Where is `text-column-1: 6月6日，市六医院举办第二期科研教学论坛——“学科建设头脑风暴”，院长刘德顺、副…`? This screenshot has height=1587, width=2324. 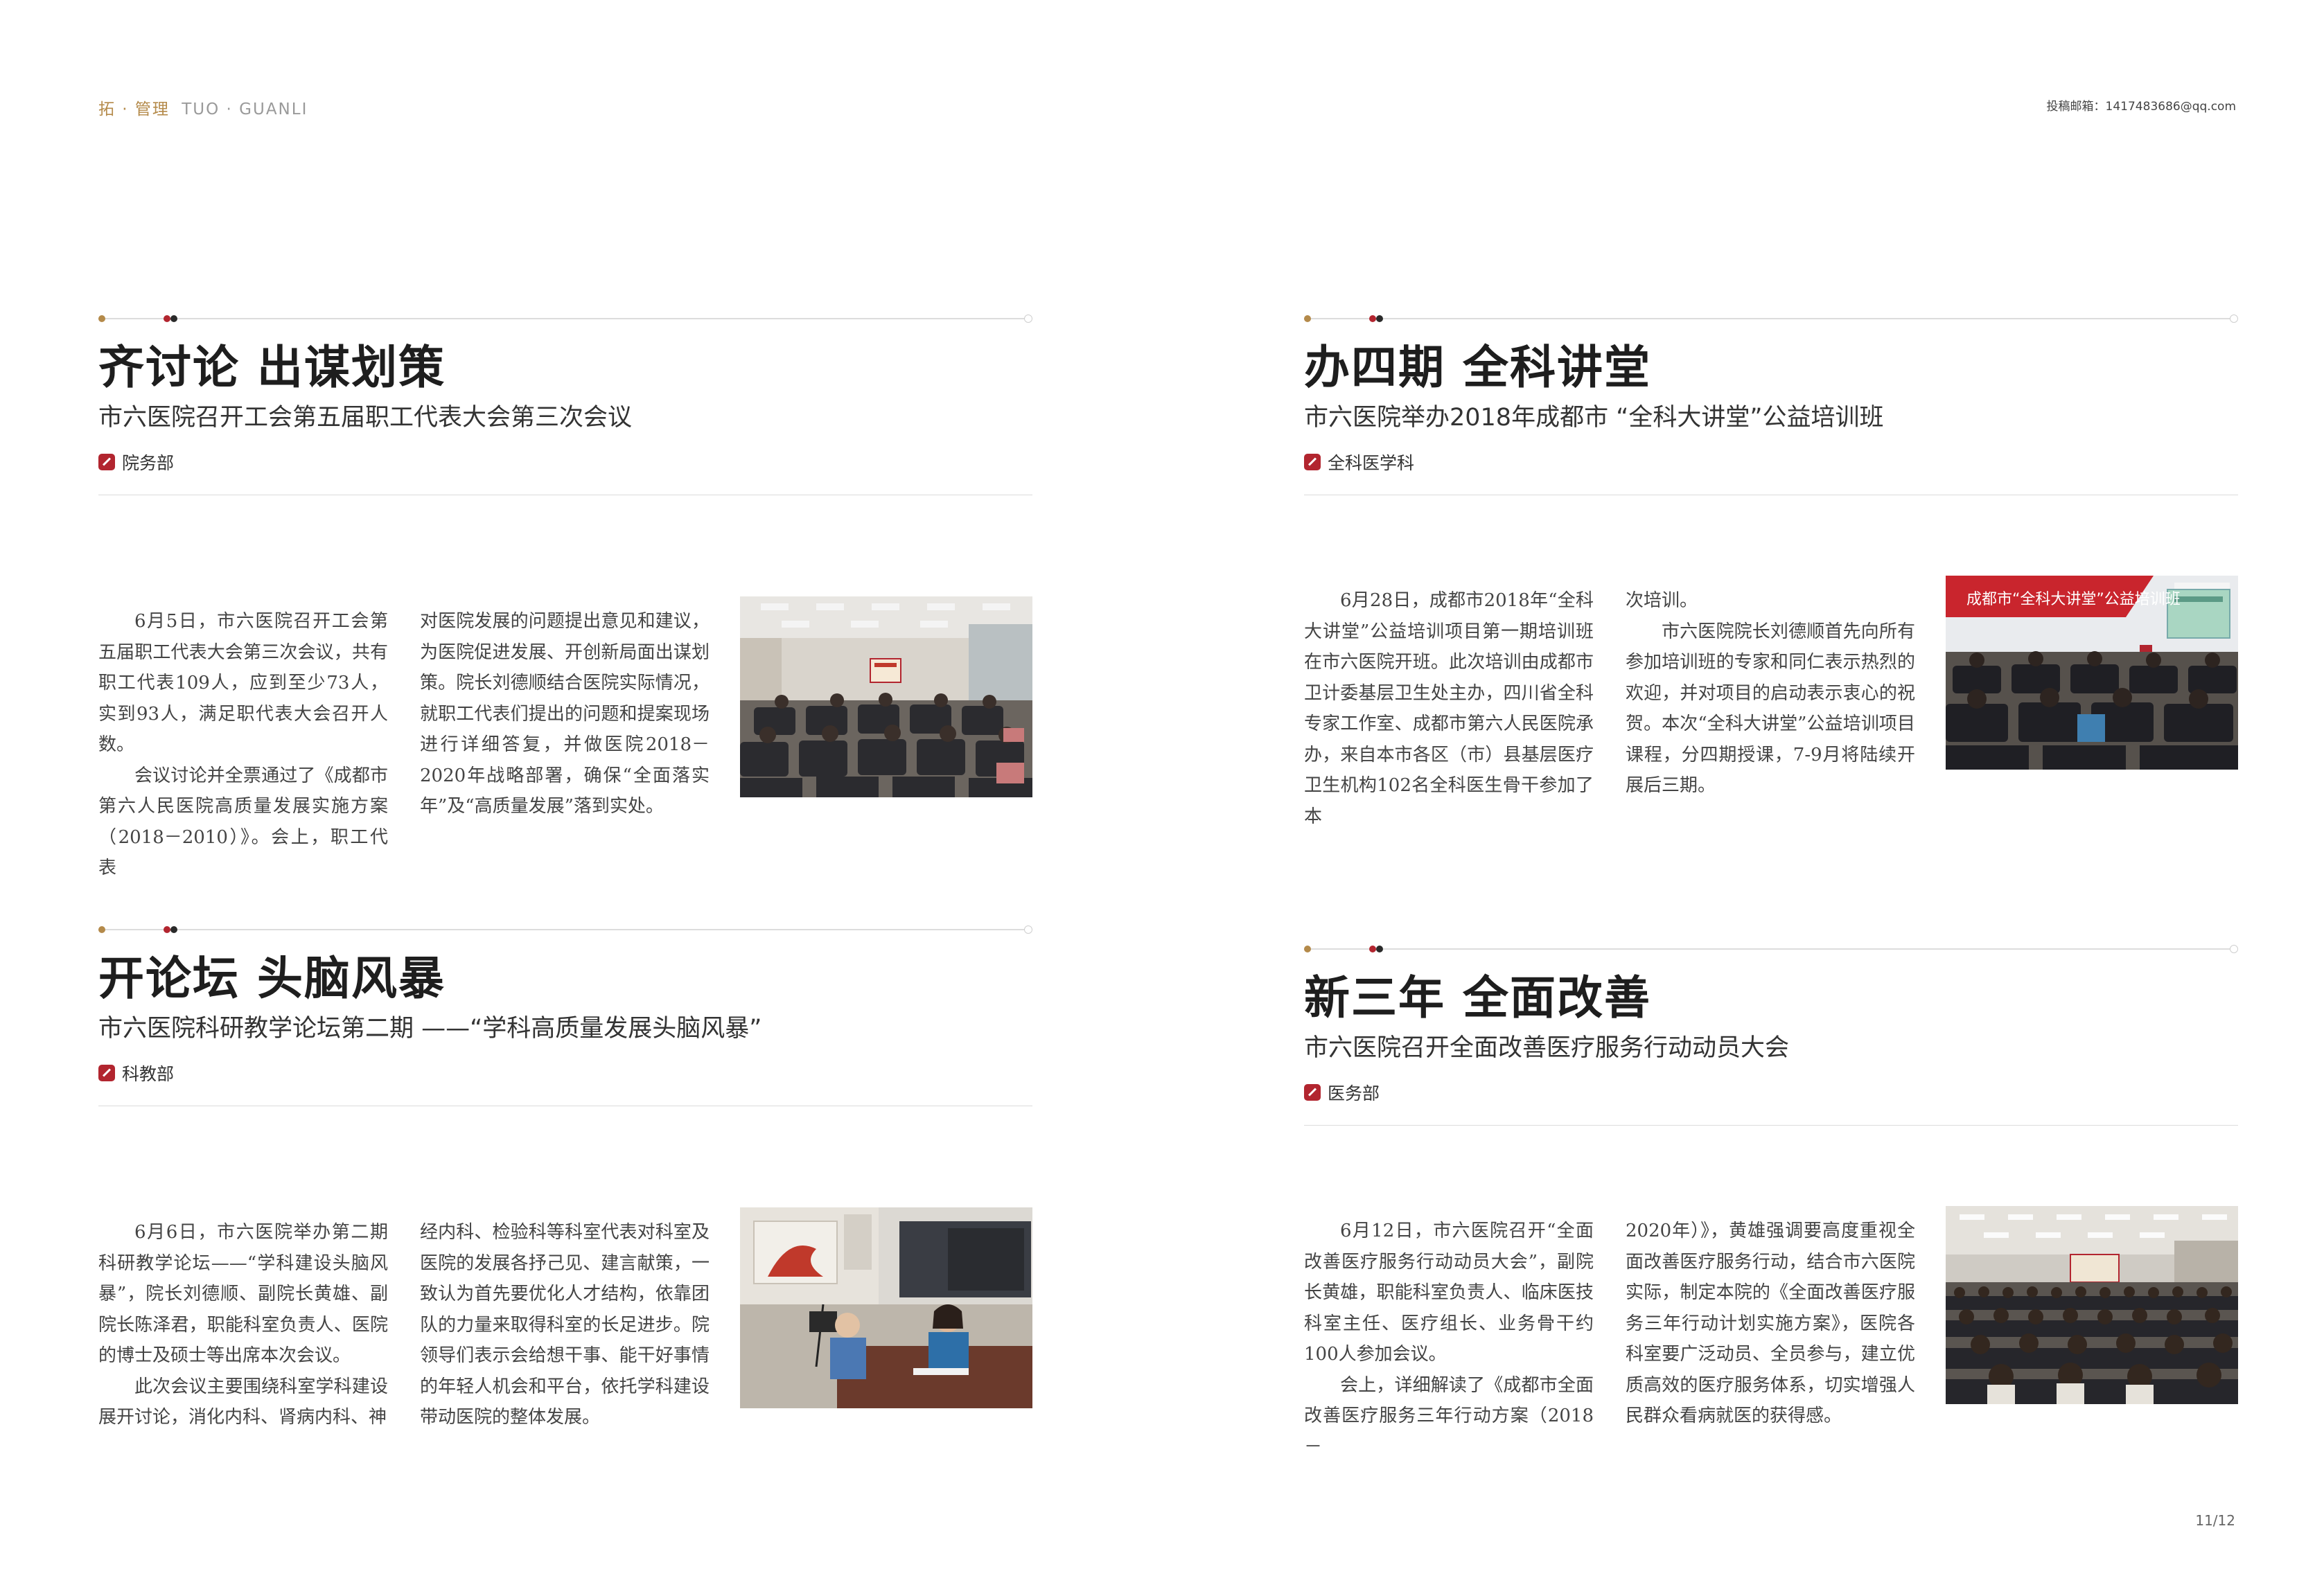
text-column-1: 6月6日，市六医院举办第二期科研教学论坛——“学科建设头脑风暴”，院长刘德顺、副… is located at coordinates (243, 1325).